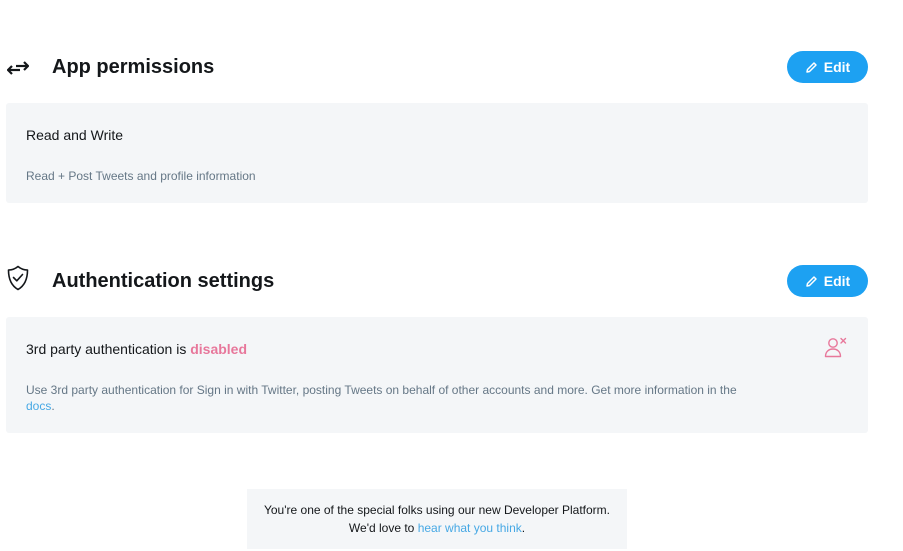 The width and height of the screenshot is (903, 551). I want to click on authentication-edit-button: Edit, so click(827, 281).